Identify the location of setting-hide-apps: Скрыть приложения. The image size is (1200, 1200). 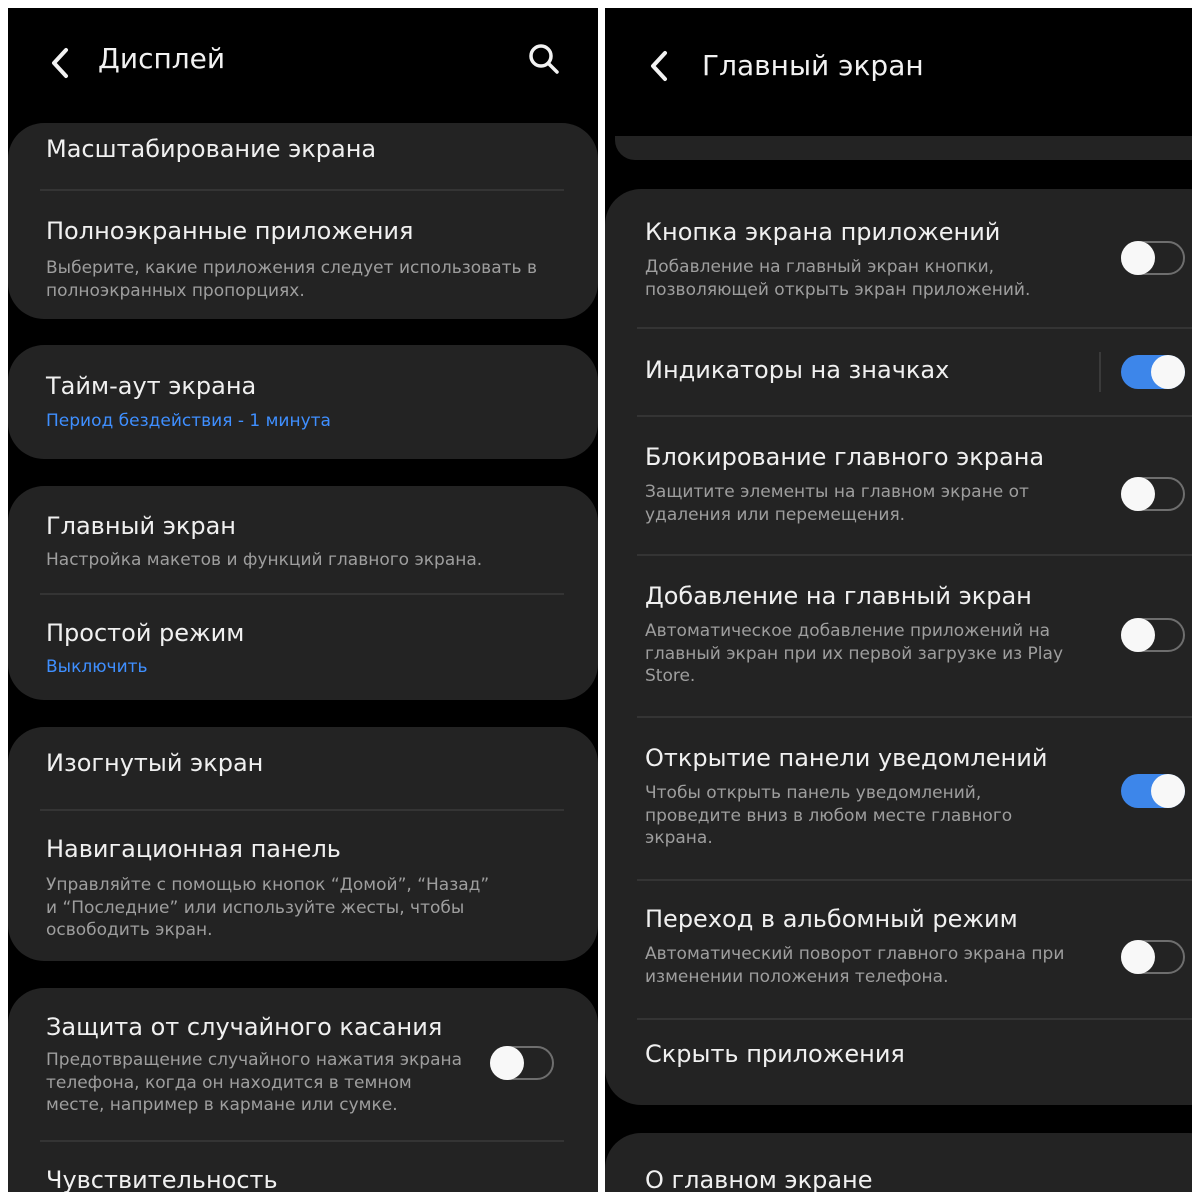
(898, 1062).